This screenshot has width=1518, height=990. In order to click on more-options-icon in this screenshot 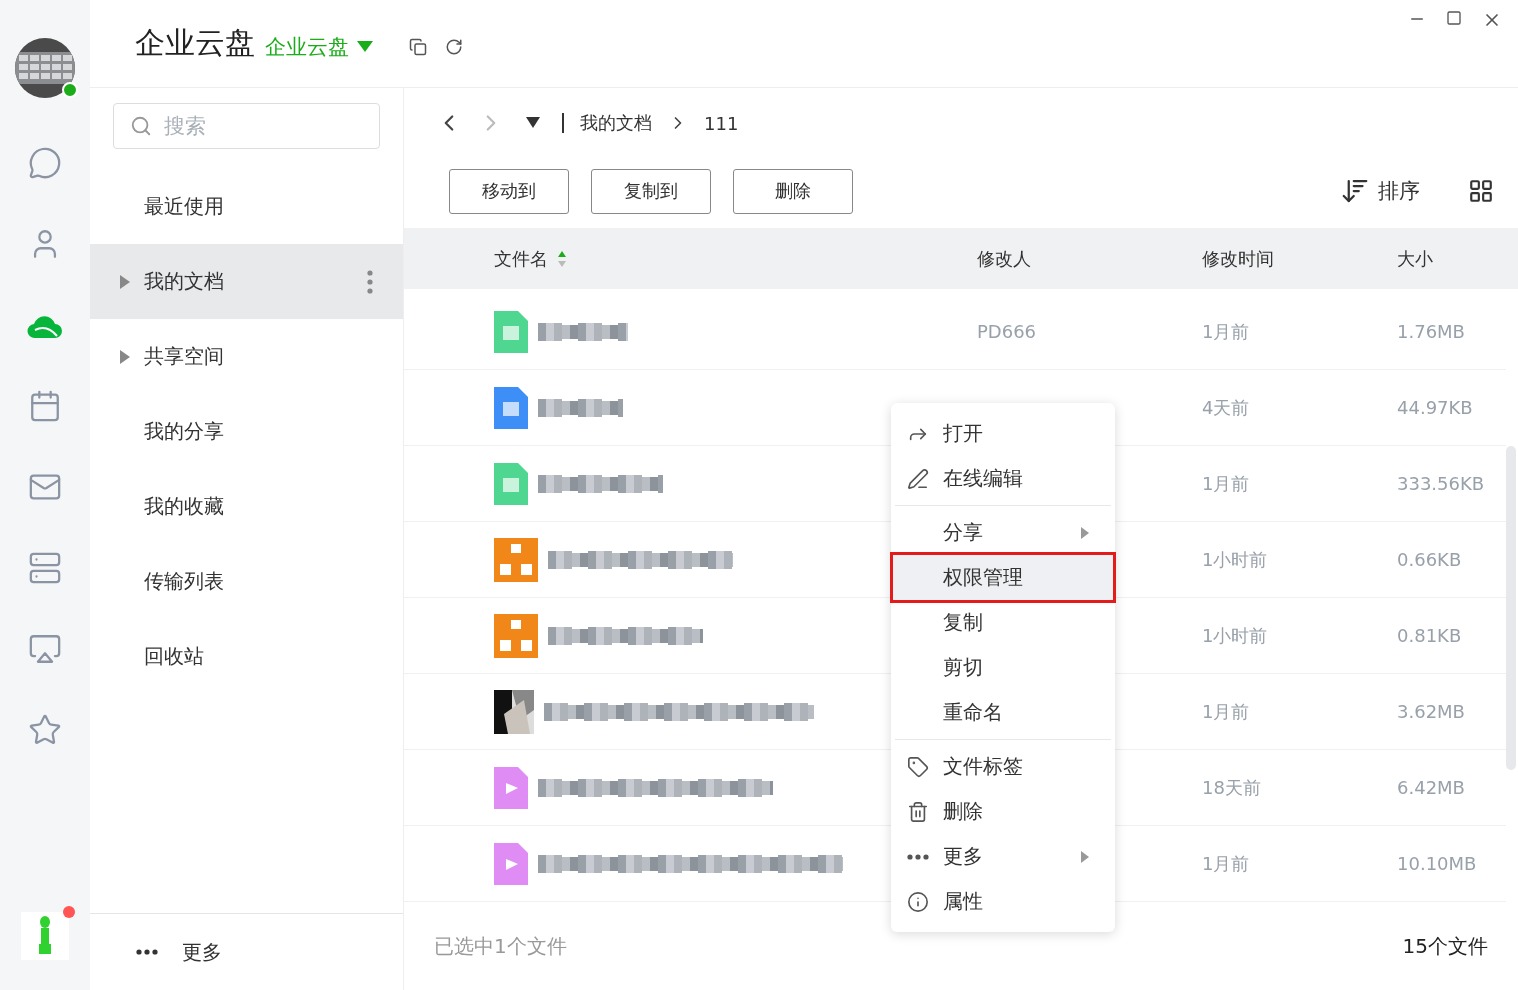, I will do `click(370, 281)`.